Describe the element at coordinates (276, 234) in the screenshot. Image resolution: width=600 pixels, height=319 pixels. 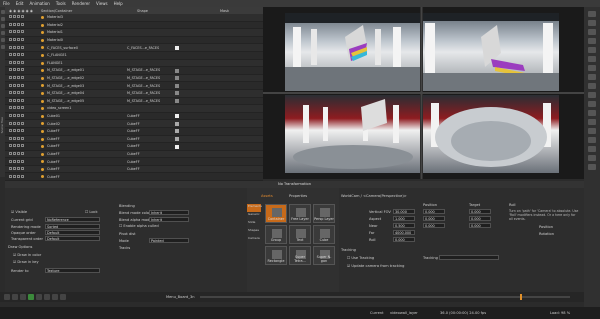
I see `asset-tile: Group` at that location.